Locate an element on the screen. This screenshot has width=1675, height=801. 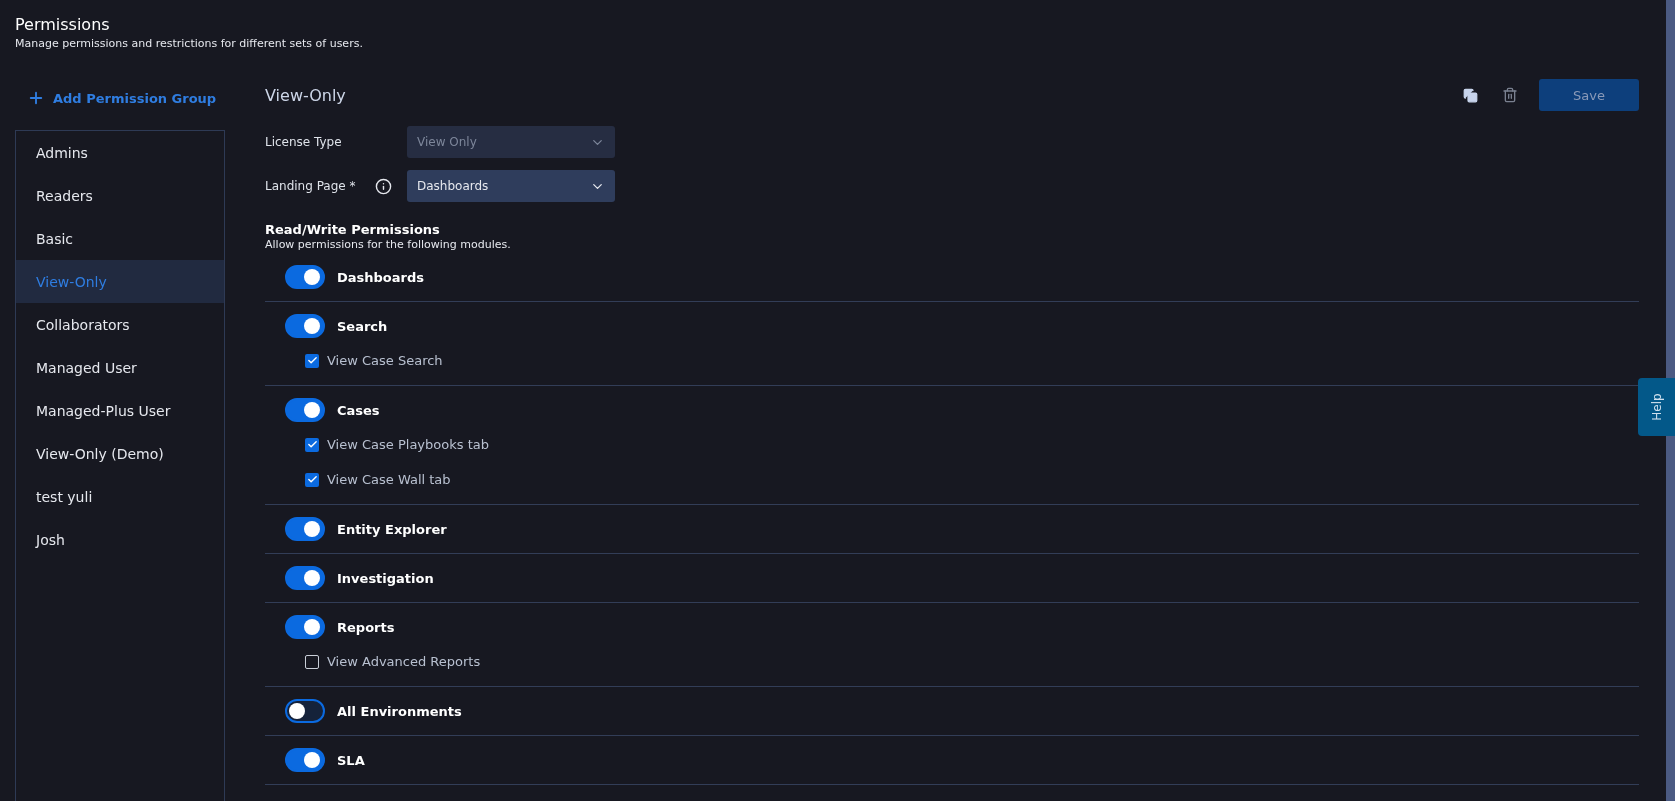
module-name: All Environments is located at coordinates (399, 711).